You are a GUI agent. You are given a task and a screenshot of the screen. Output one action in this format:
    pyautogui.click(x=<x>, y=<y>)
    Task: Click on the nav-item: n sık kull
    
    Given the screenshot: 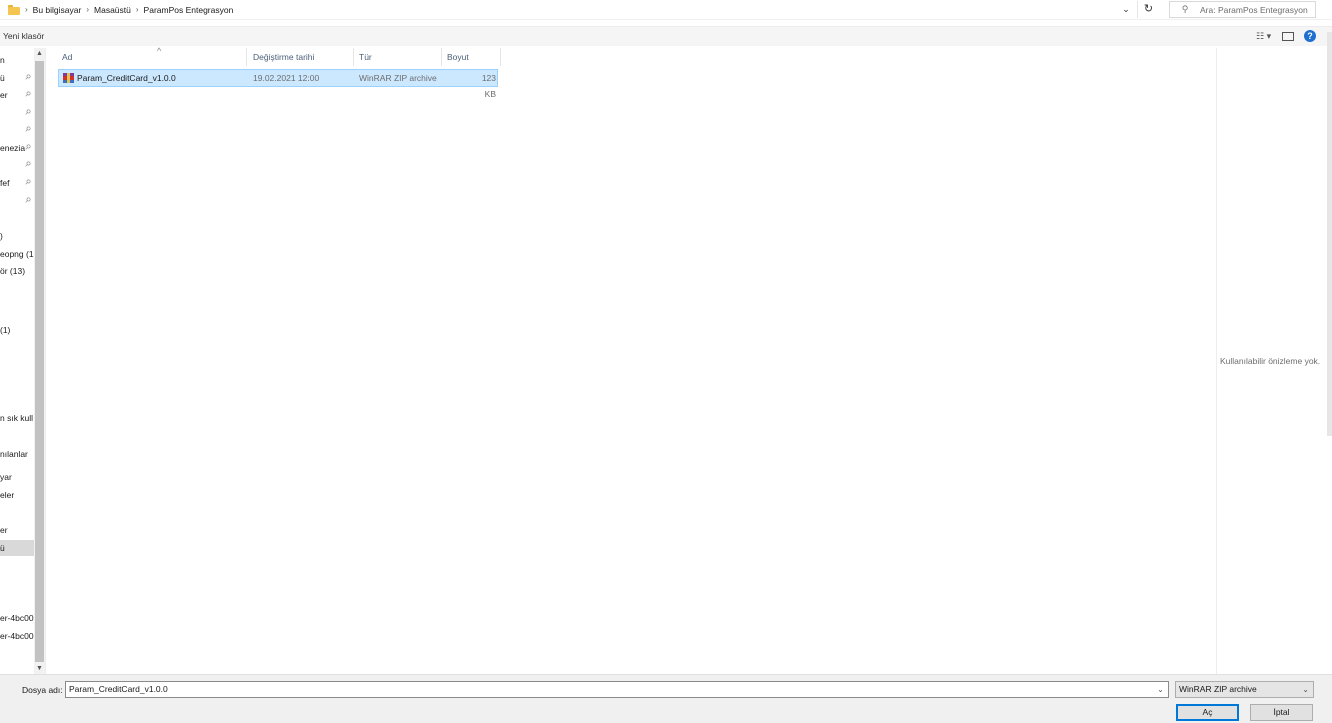 What is the action you would take?
    pyautogui.click(x=17, y=418)
    